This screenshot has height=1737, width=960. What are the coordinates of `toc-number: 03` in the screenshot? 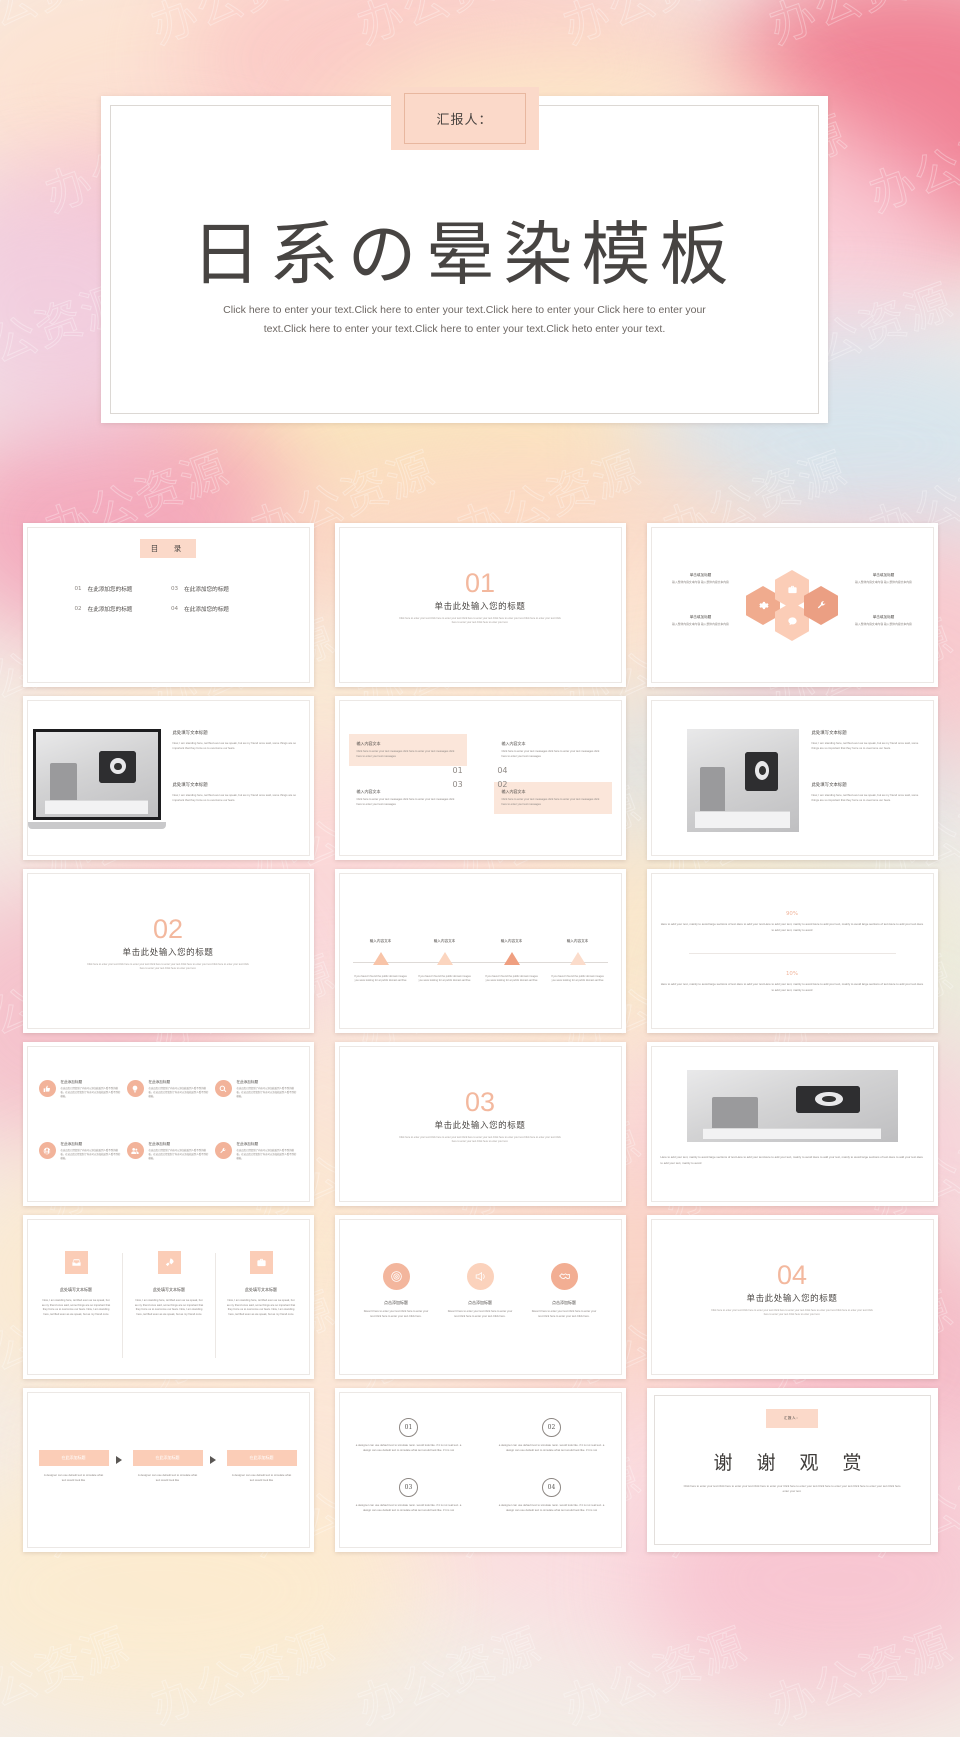 It's located at (175, 589).